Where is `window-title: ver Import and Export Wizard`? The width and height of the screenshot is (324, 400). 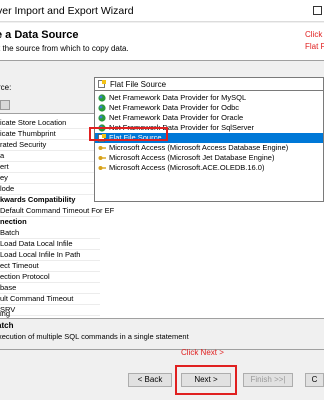 window-title: ver Import and Export Wizard is located at coordinates (67, 11).